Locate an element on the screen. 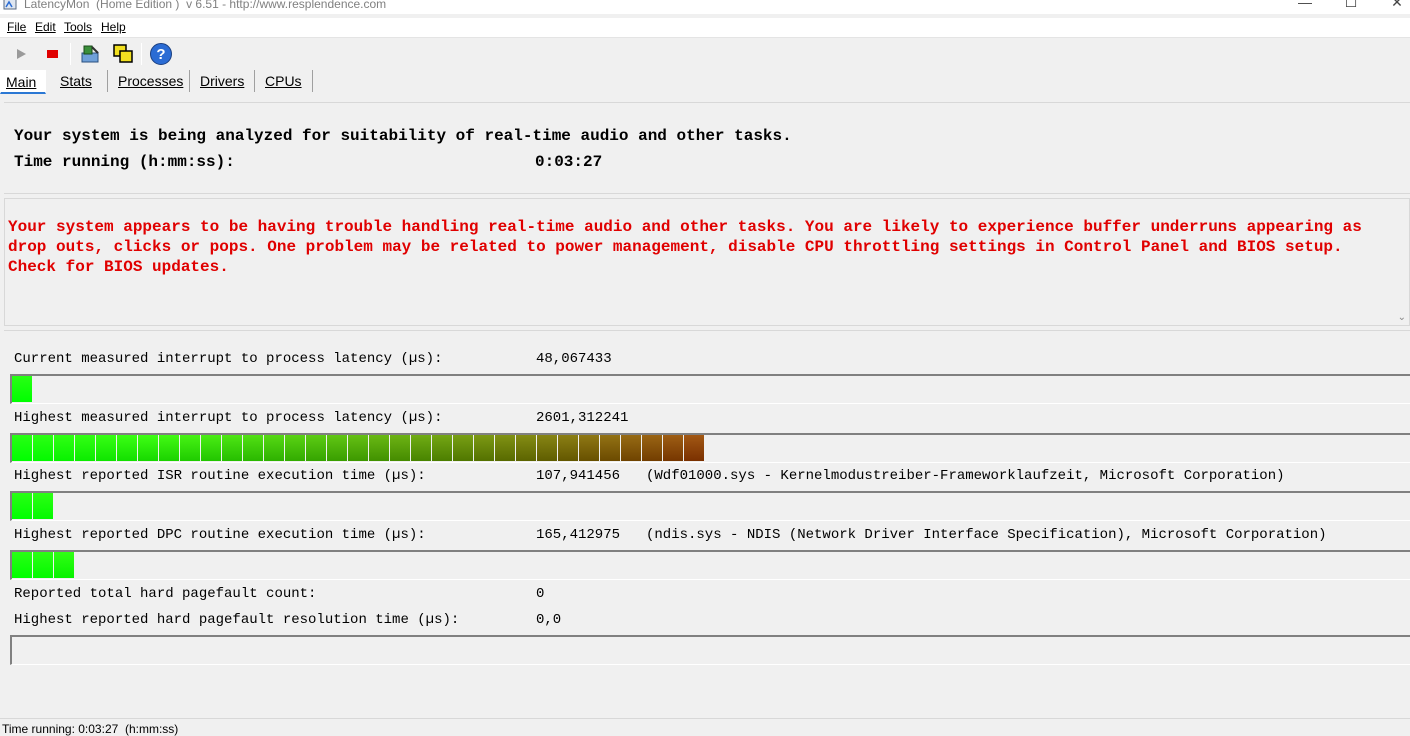 The width and height of the screenshot is (1410, 736). close-button: ✕ is located at coordinates (1392, 7).